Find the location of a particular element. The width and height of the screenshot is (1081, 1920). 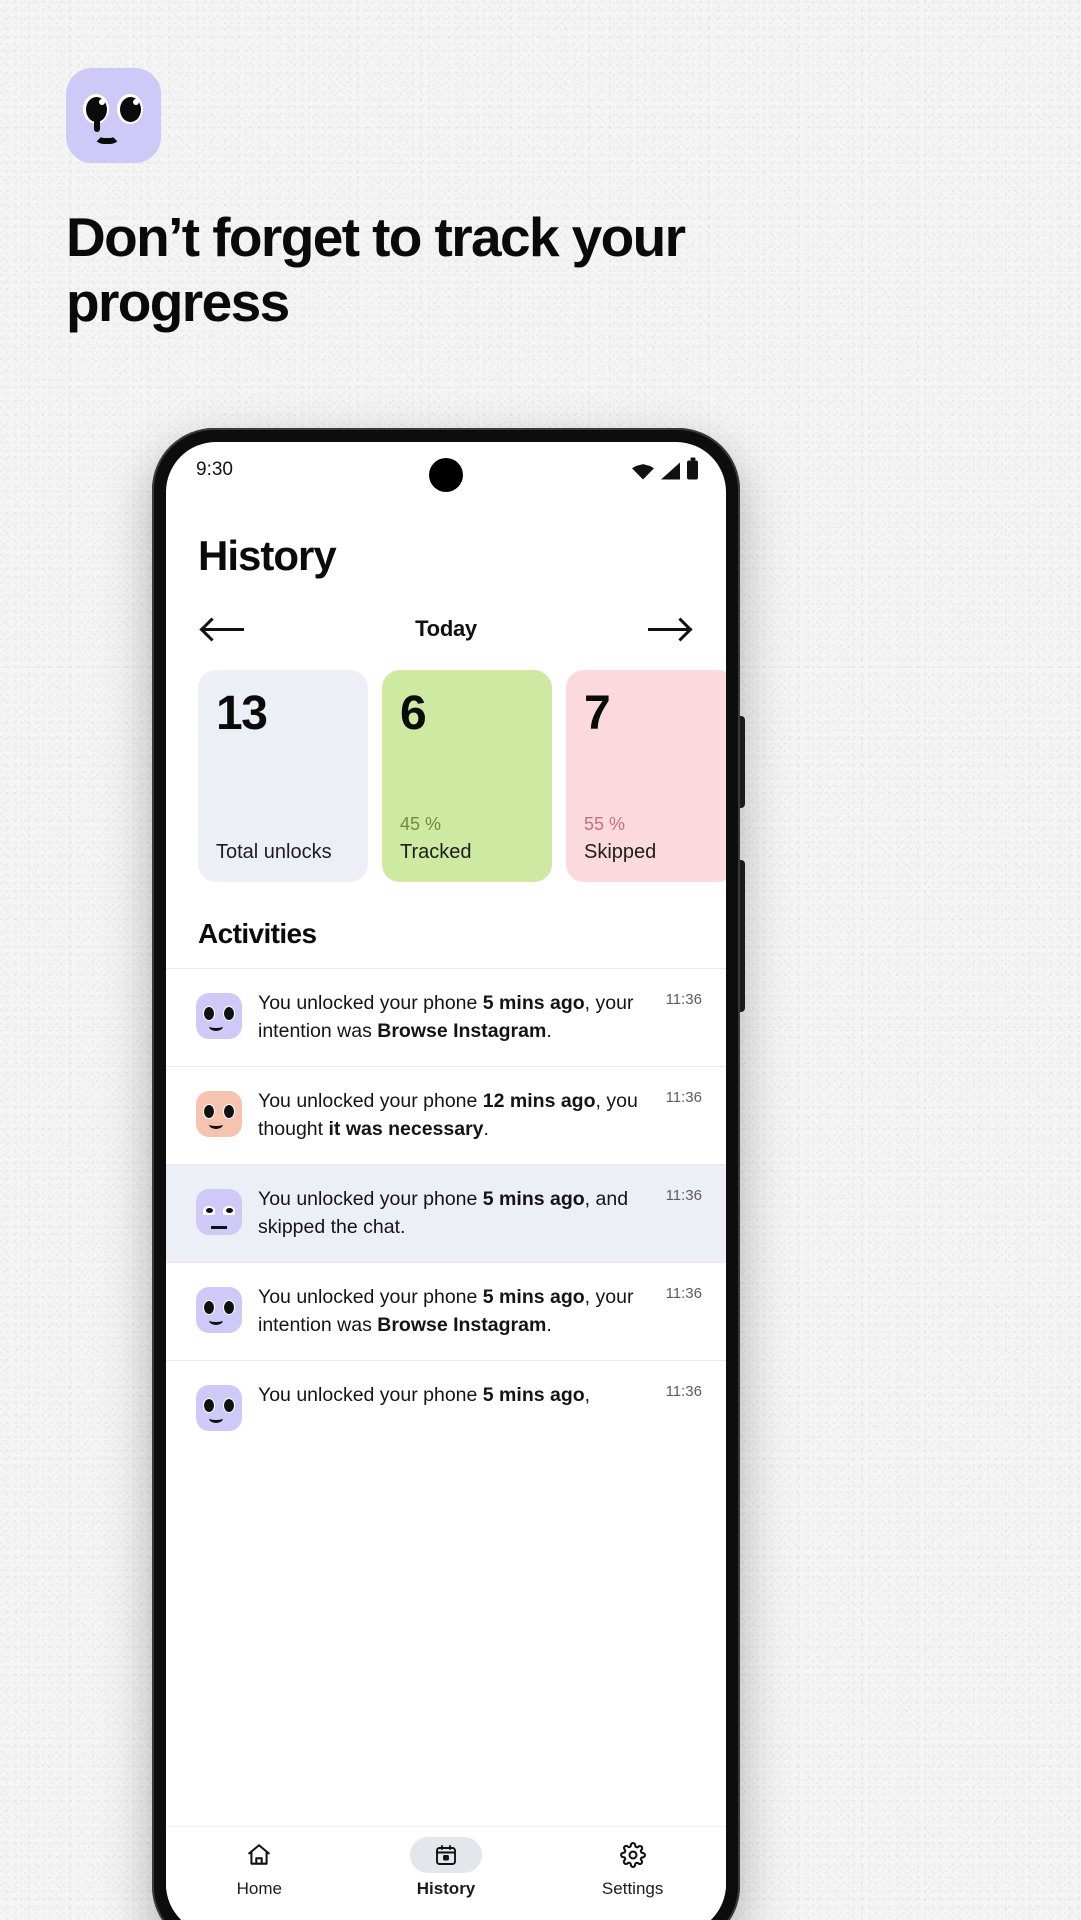

date-label: Today is located at coordinates (446, 628).